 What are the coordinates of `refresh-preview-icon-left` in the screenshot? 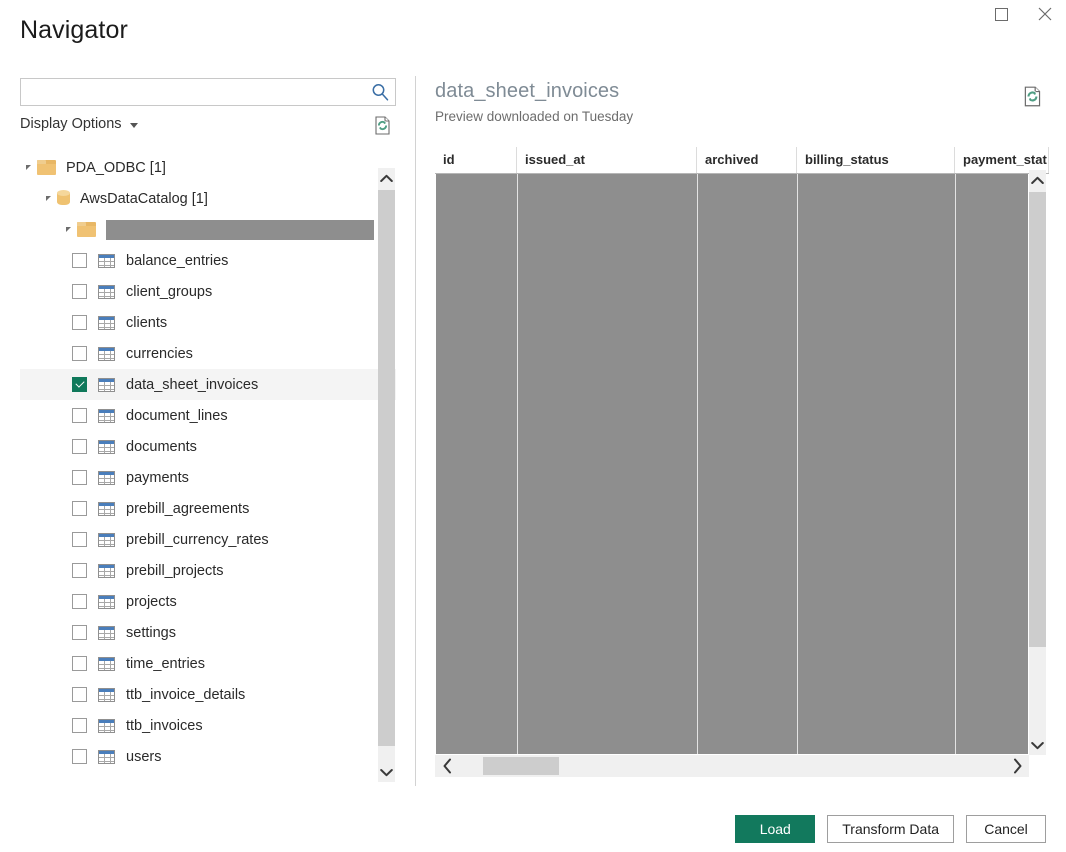 It's located at (383, 126).